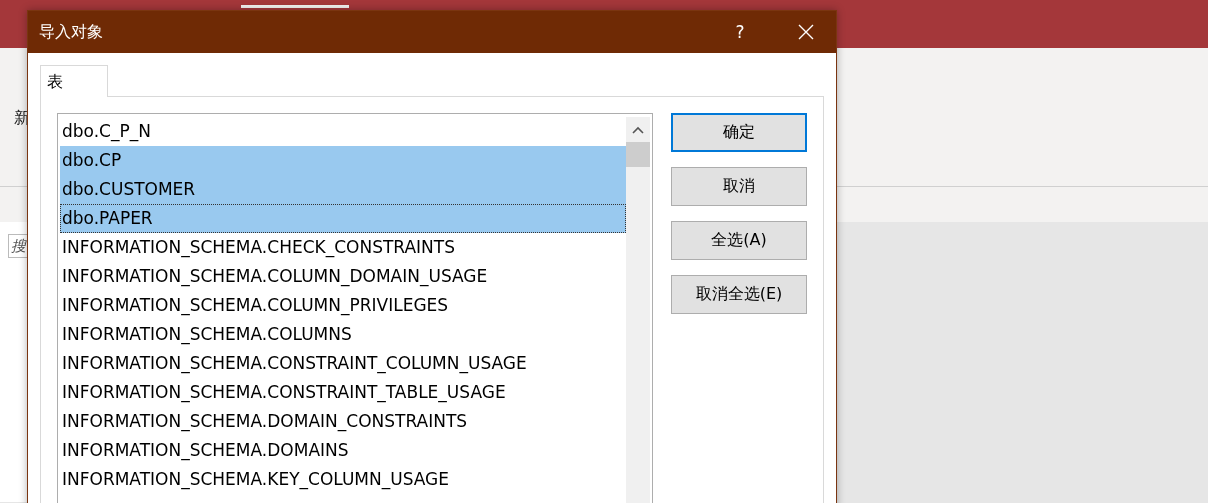 The image size is (1208, 503). Describe the element at coordinates (343, 189) in the screenshot. I see `list-item: dbo.CUSTOMER` at that location.